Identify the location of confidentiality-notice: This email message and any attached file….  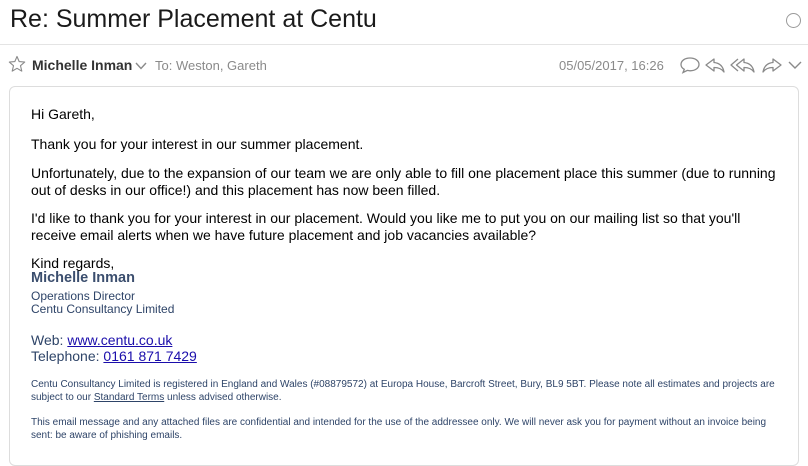
(399, 429).